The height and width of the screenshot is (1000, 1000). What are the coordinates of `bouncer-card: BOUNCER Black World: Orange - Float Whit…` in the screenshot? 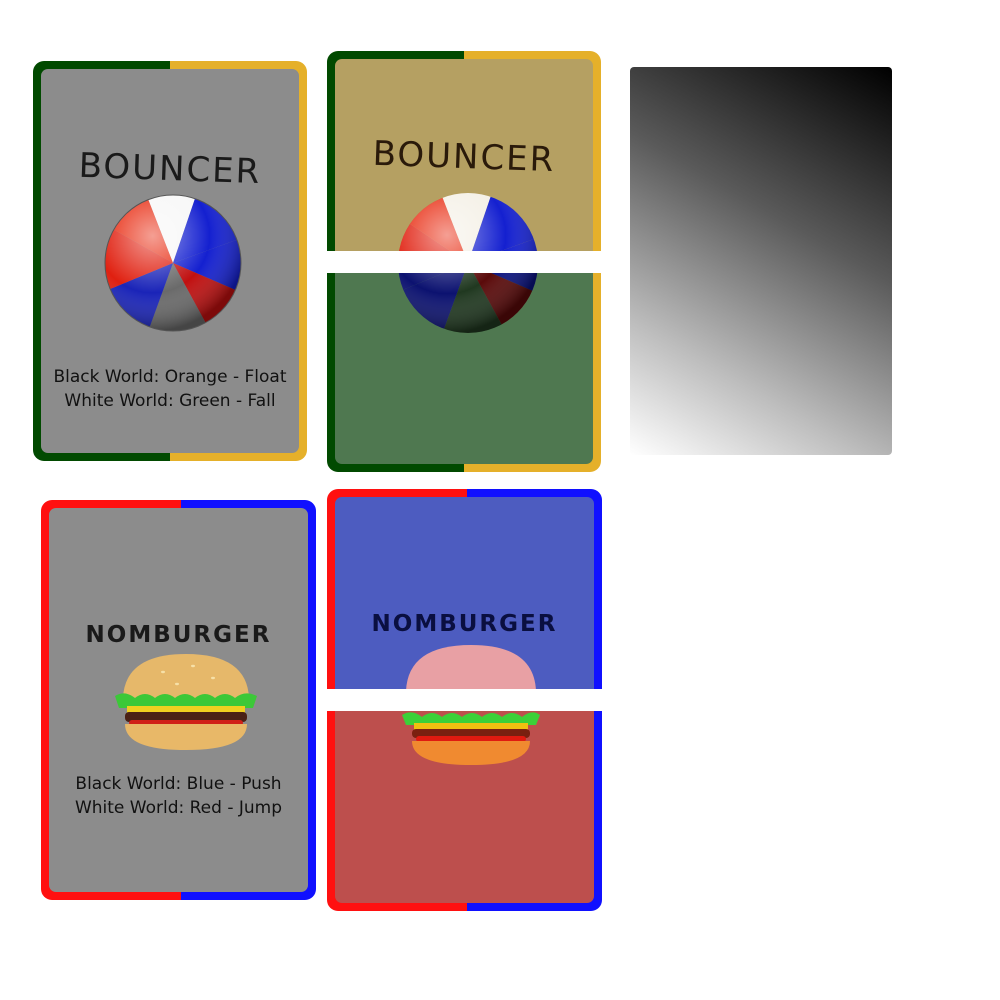 It's located at (170, 261).